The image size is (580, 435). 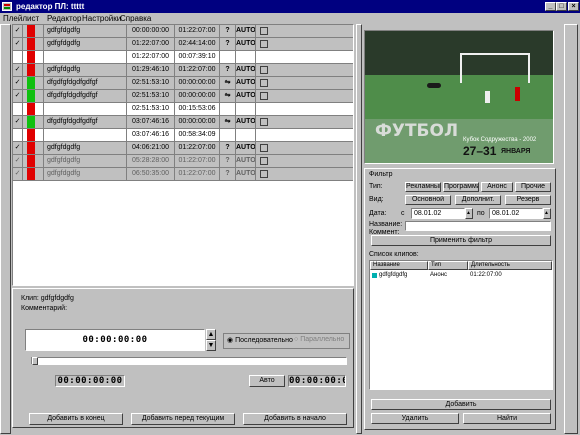 I want to click on type-label: Тип:, so click(x=376, y=186).